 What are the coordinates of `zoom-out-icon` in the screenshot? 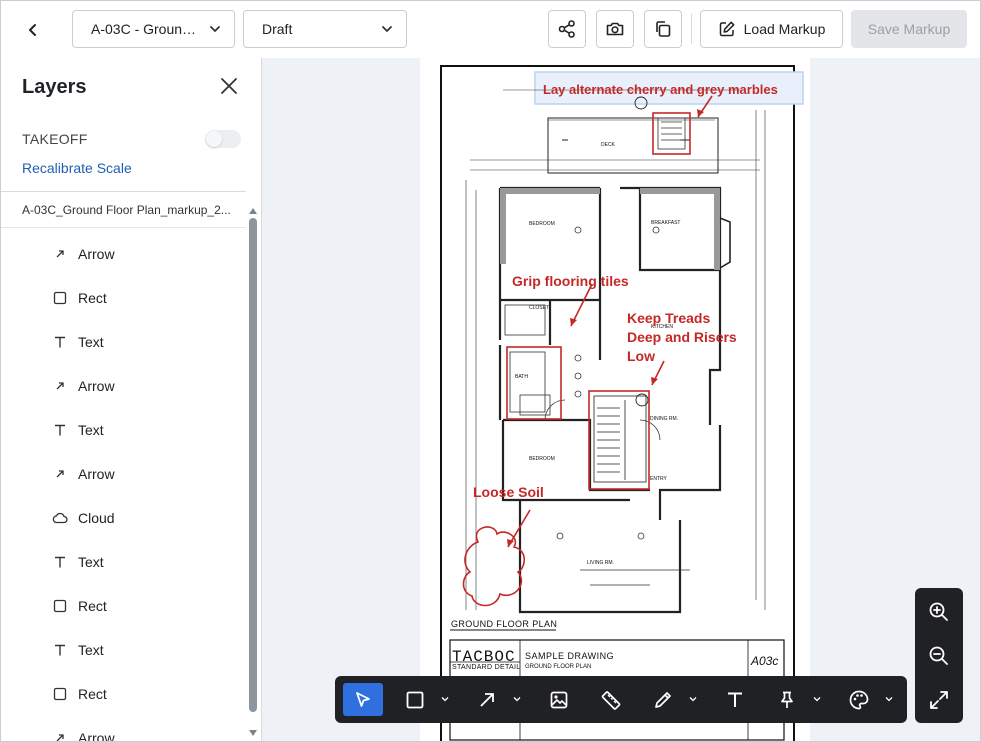 It's located at (939, 656).